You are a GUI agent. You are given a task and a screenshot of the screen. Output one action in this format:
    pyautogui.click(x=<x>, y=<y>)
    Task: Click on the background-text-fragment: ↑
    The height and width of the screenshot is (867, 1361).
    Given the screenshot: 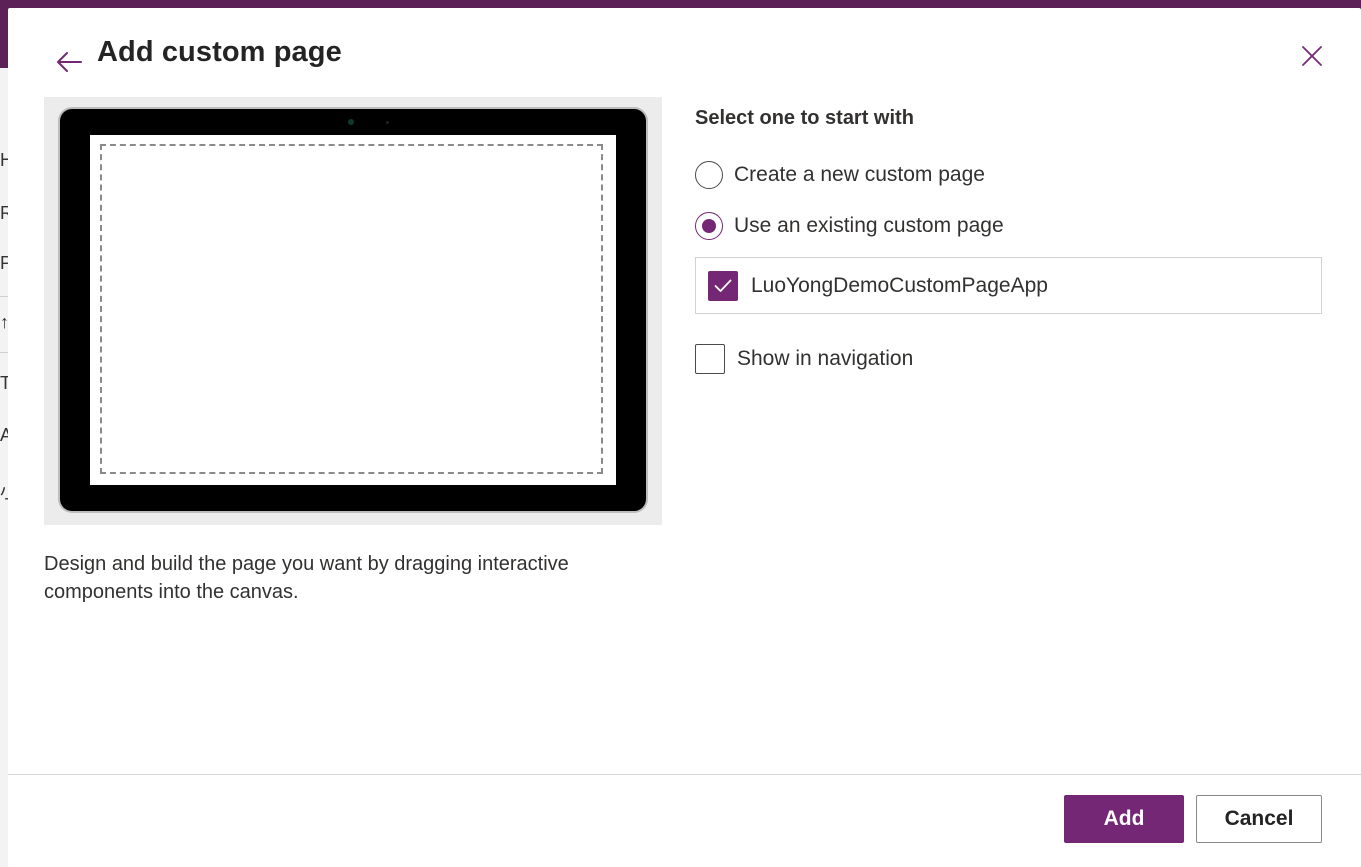 What is the action you would take?
    pyautogui.click(x=4, y=322)
    